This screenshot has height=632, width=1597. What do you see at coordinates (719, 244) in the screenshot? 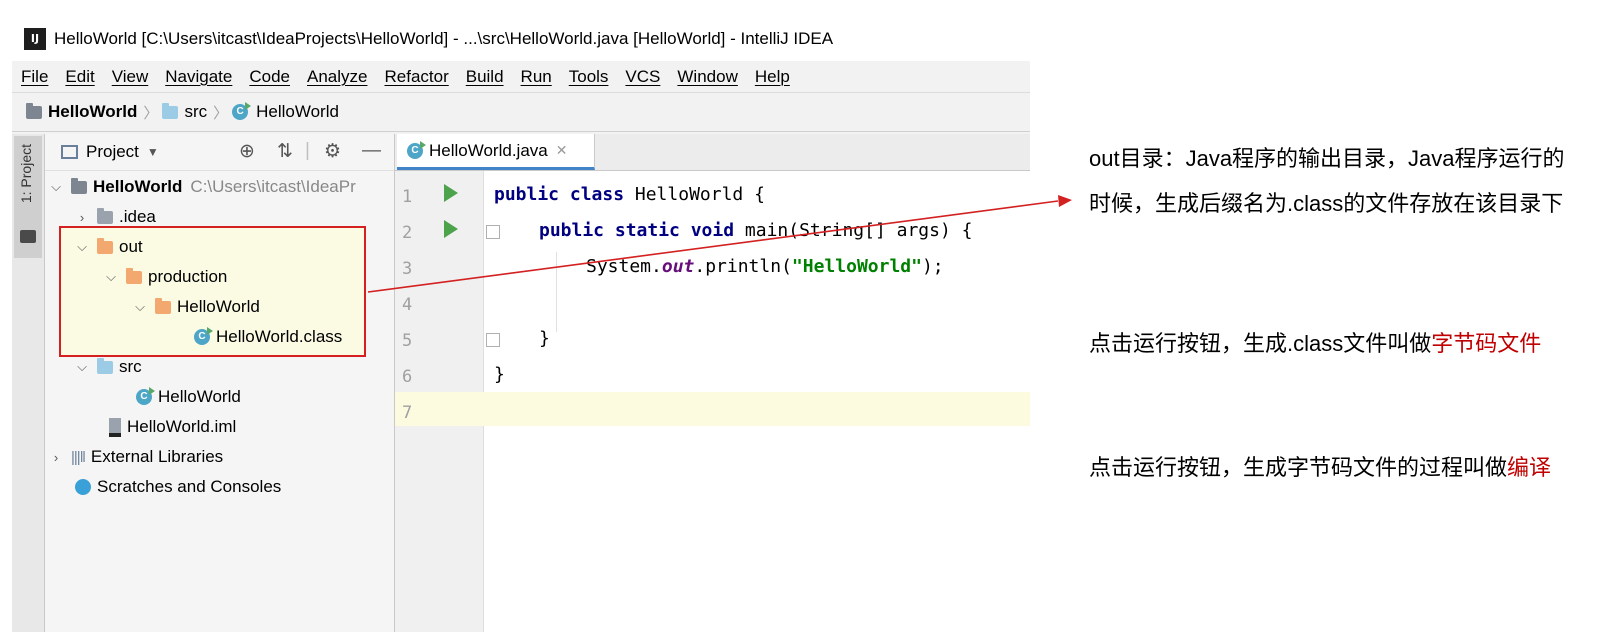
I see `callout-arrow` at bounding box center [719, 244].